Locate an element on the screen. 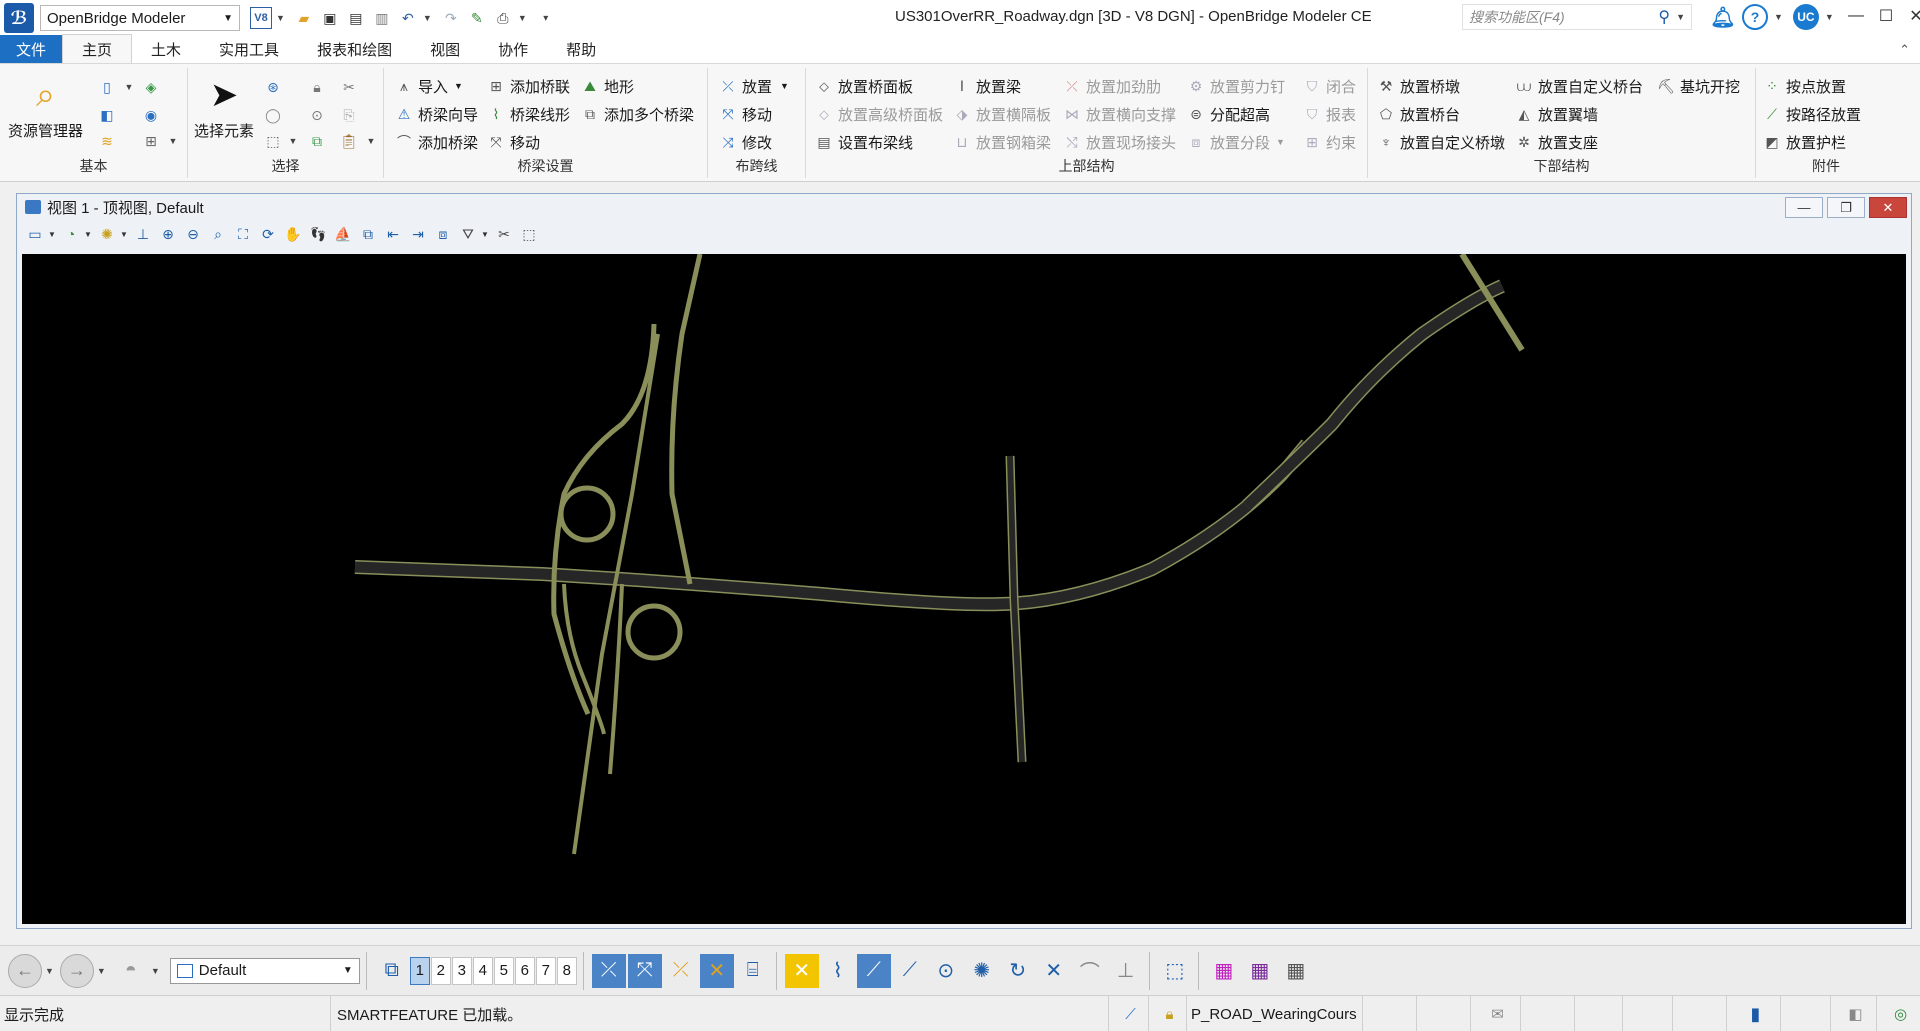  display-style-icon: ◔ is located at coordinates (71, 234).